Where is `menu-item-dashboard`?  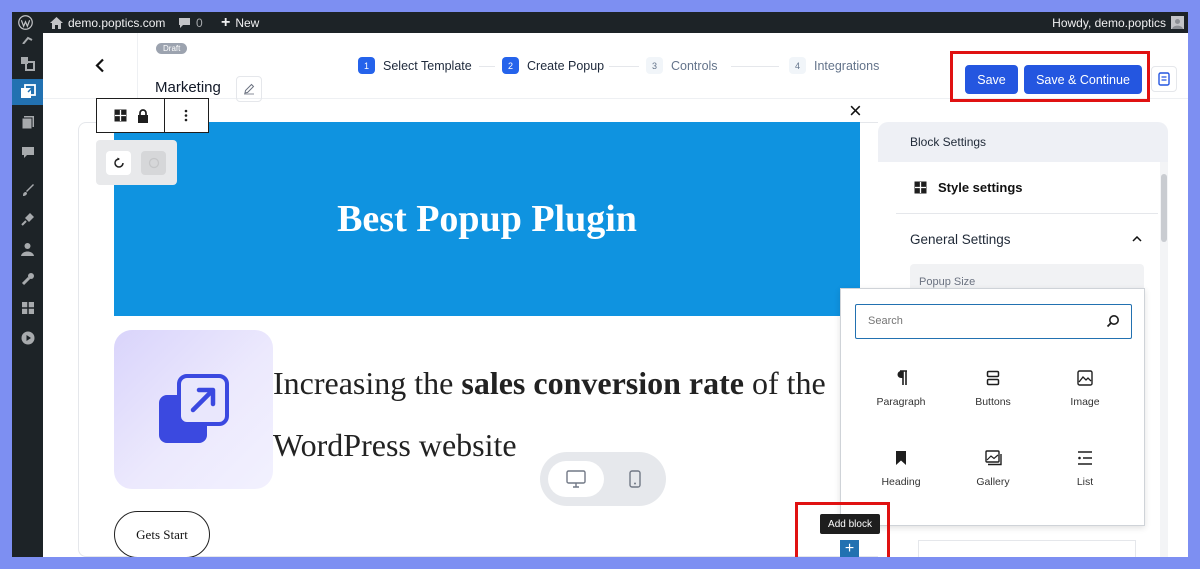
menu-item-dashboard is located at coordinates (27, 40).